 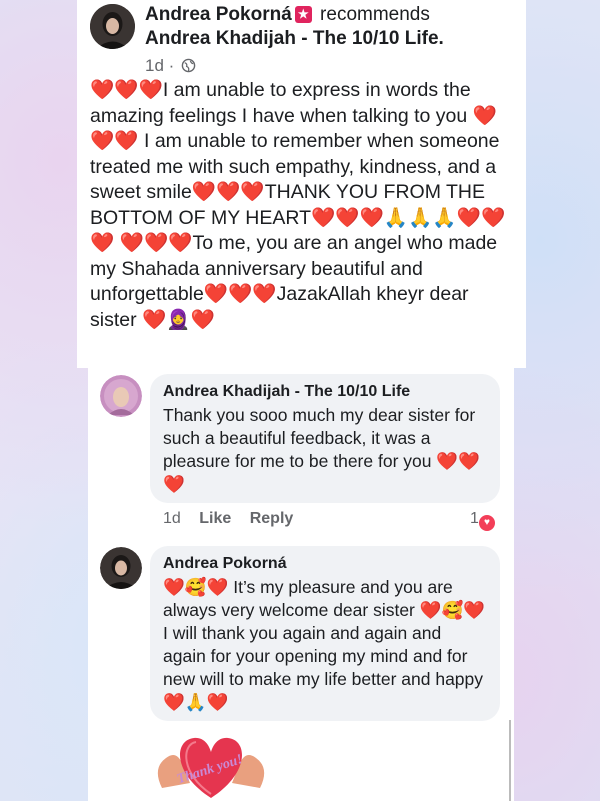 I want to click on thread-line, so click(x=510, y=760).